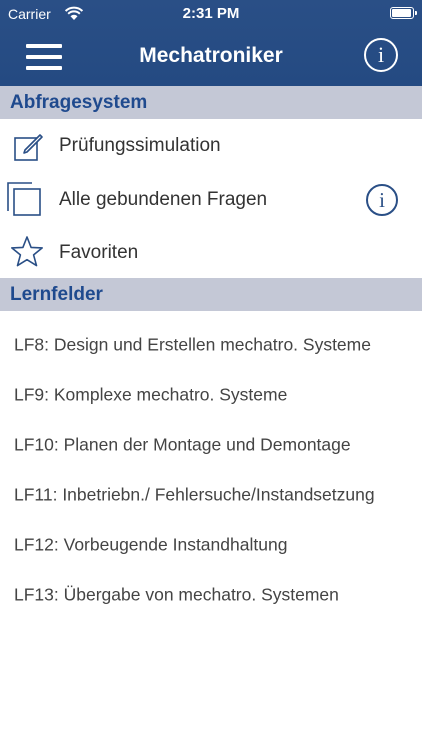  Describe the element at coordinates (182, 444) in the screenshot. I see `list-item-label: LF10: Planen der Montage und Demontage` at that location.